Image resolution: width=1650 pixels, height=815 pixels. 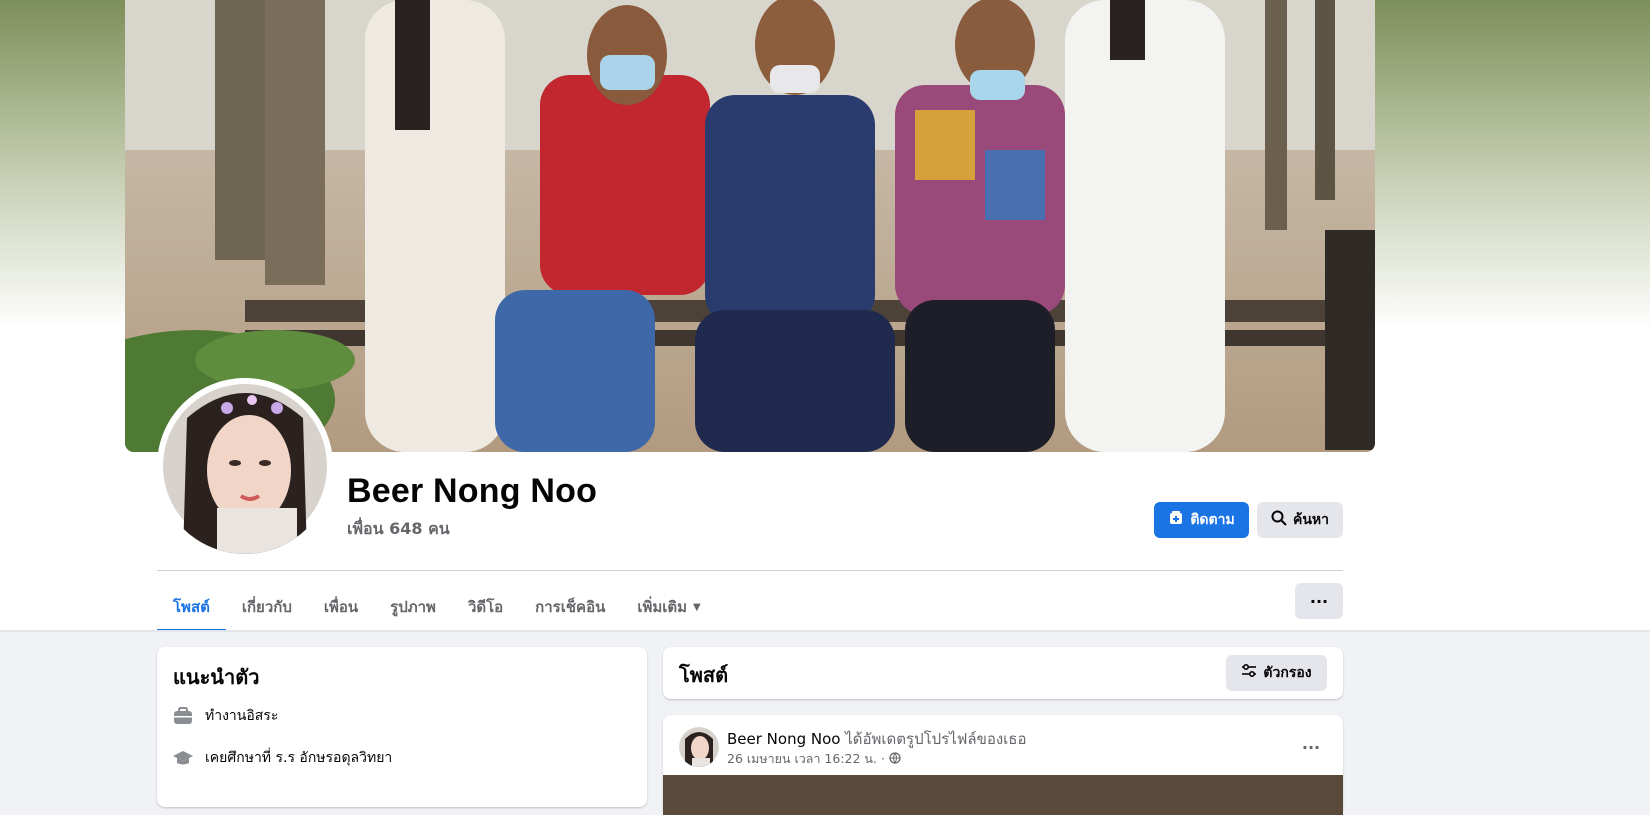 I want to click on intro-item-work: ทำงานอิสระ, so click(x=225, y=716).